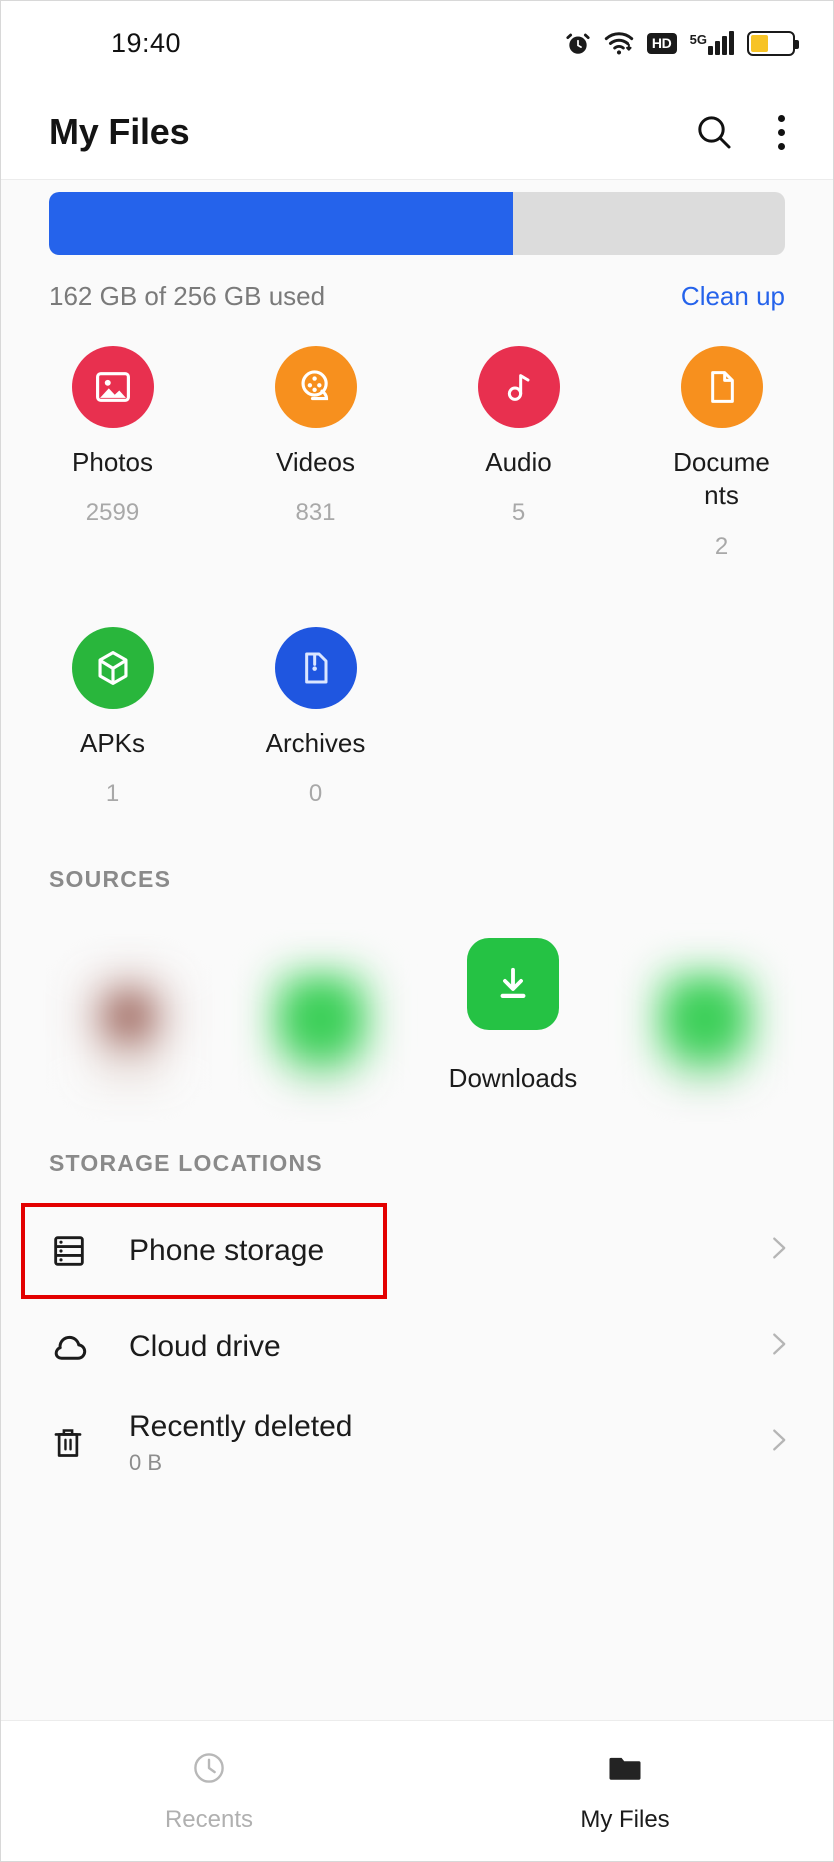 The width and height of the screenshot is (834, 1862). What do you see at coordinates (79, 1443) in the screenshot?
I see `trash-icon` at bounding box center [79, 1443].